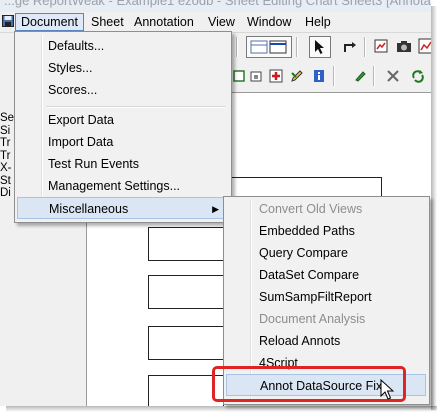 The height and width of the screenshot is (417, 443). I want to click on left-tree-panel: Se Si Tr Tr X- St Di, so click(7, 172).